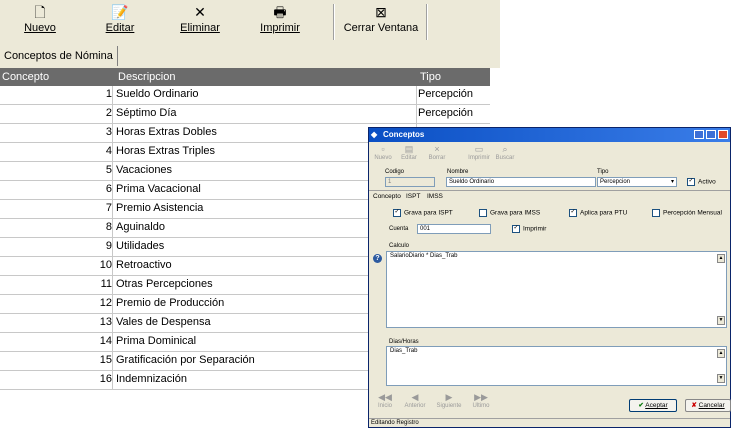 This screenshot has height=428, width=731. I want to click on dialog-title: Conceptos, so click(404, 134).